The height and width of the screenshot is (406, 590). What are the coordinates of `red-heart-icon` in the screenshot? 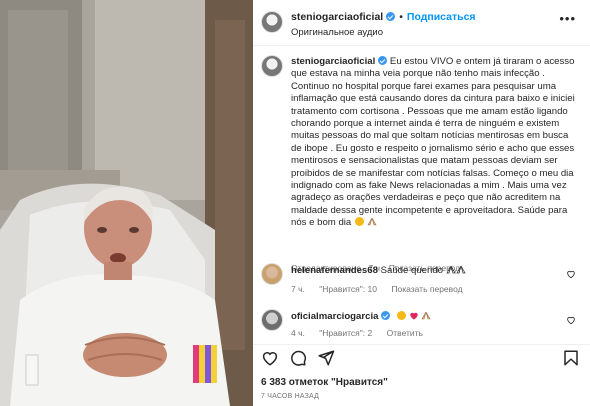 It's located at (414, 316).